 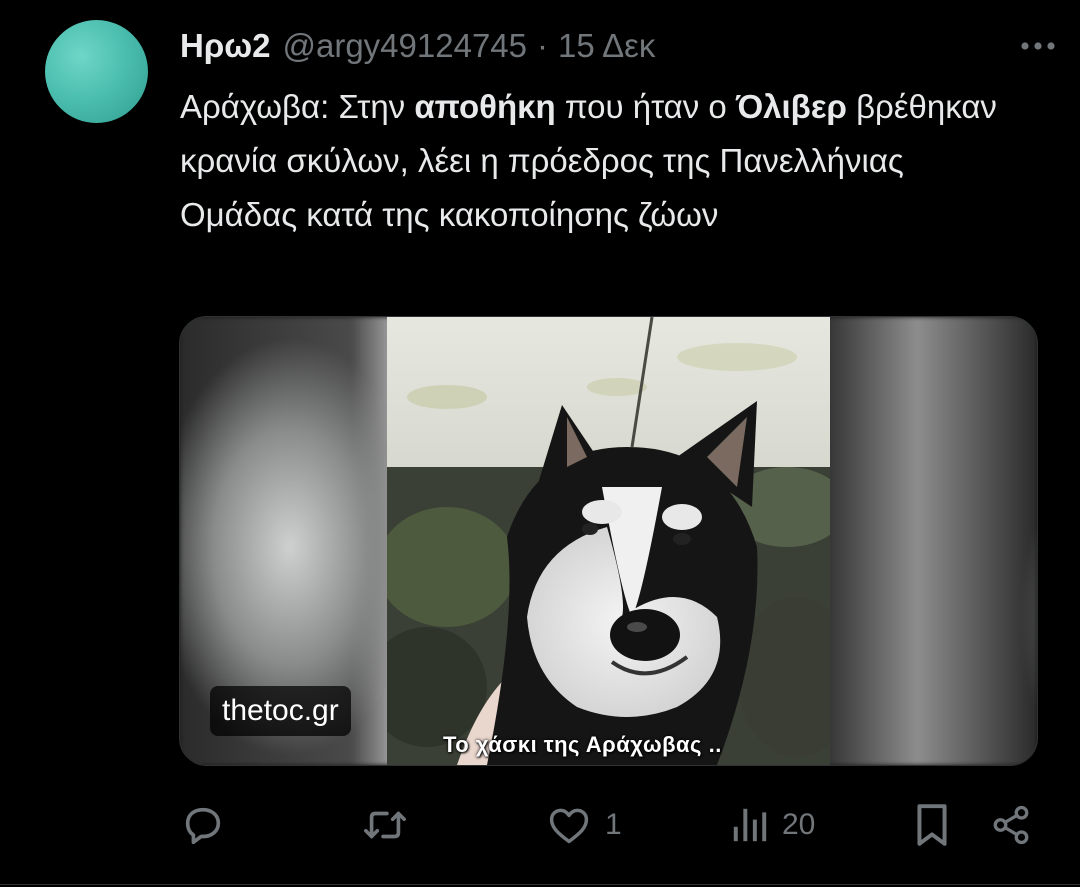 I want to click on reply-icon, so click(x=203, y=825).